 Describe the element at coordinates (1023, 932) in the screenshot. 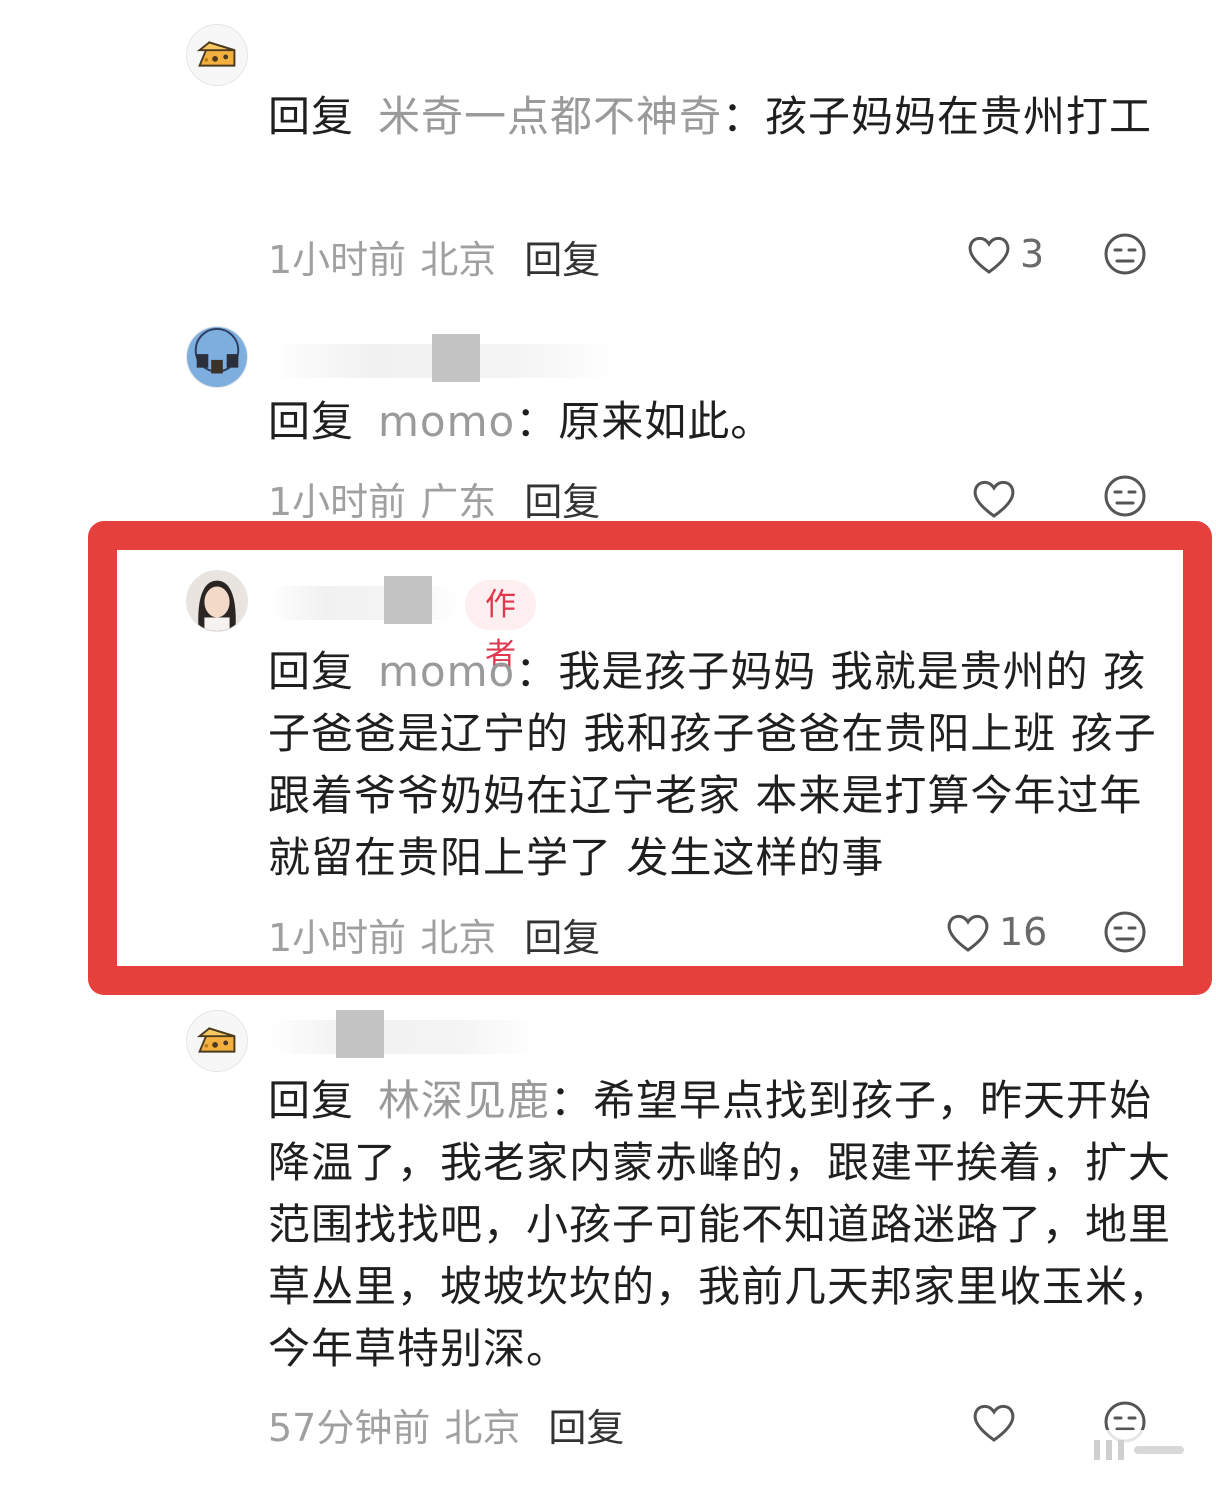

I see `like-count: 16` at that location.